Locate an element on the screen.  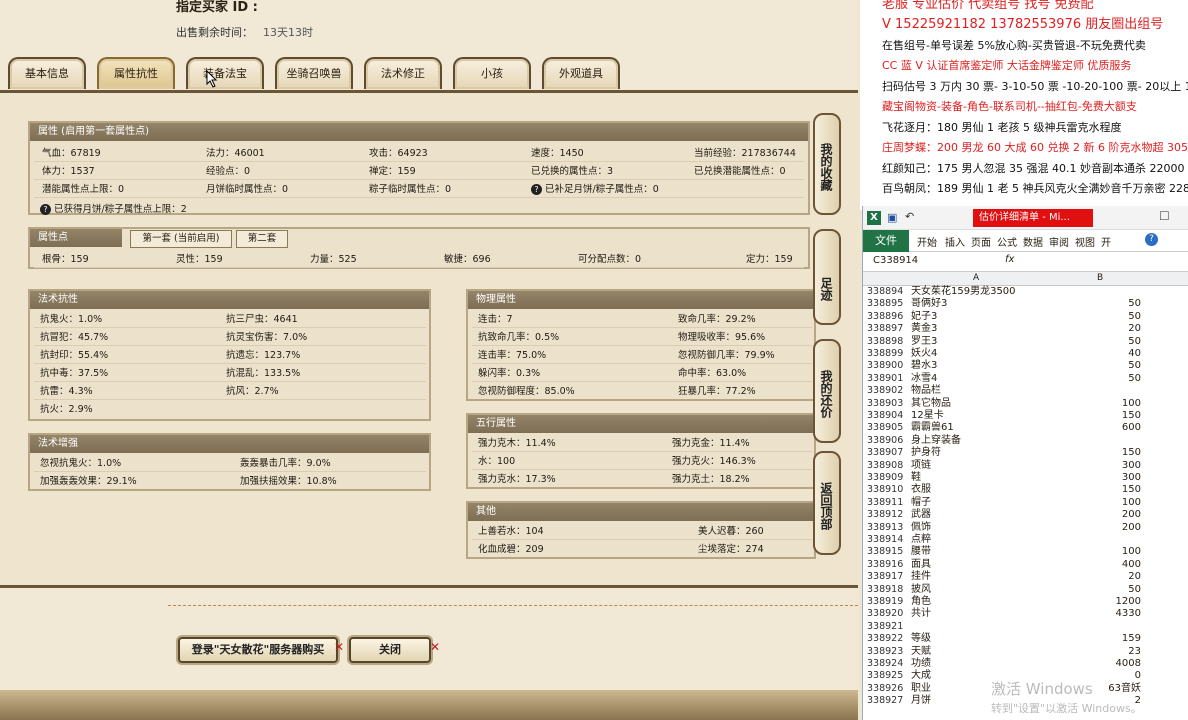
cell-a: 面具 is located at coordinates (981, 565).